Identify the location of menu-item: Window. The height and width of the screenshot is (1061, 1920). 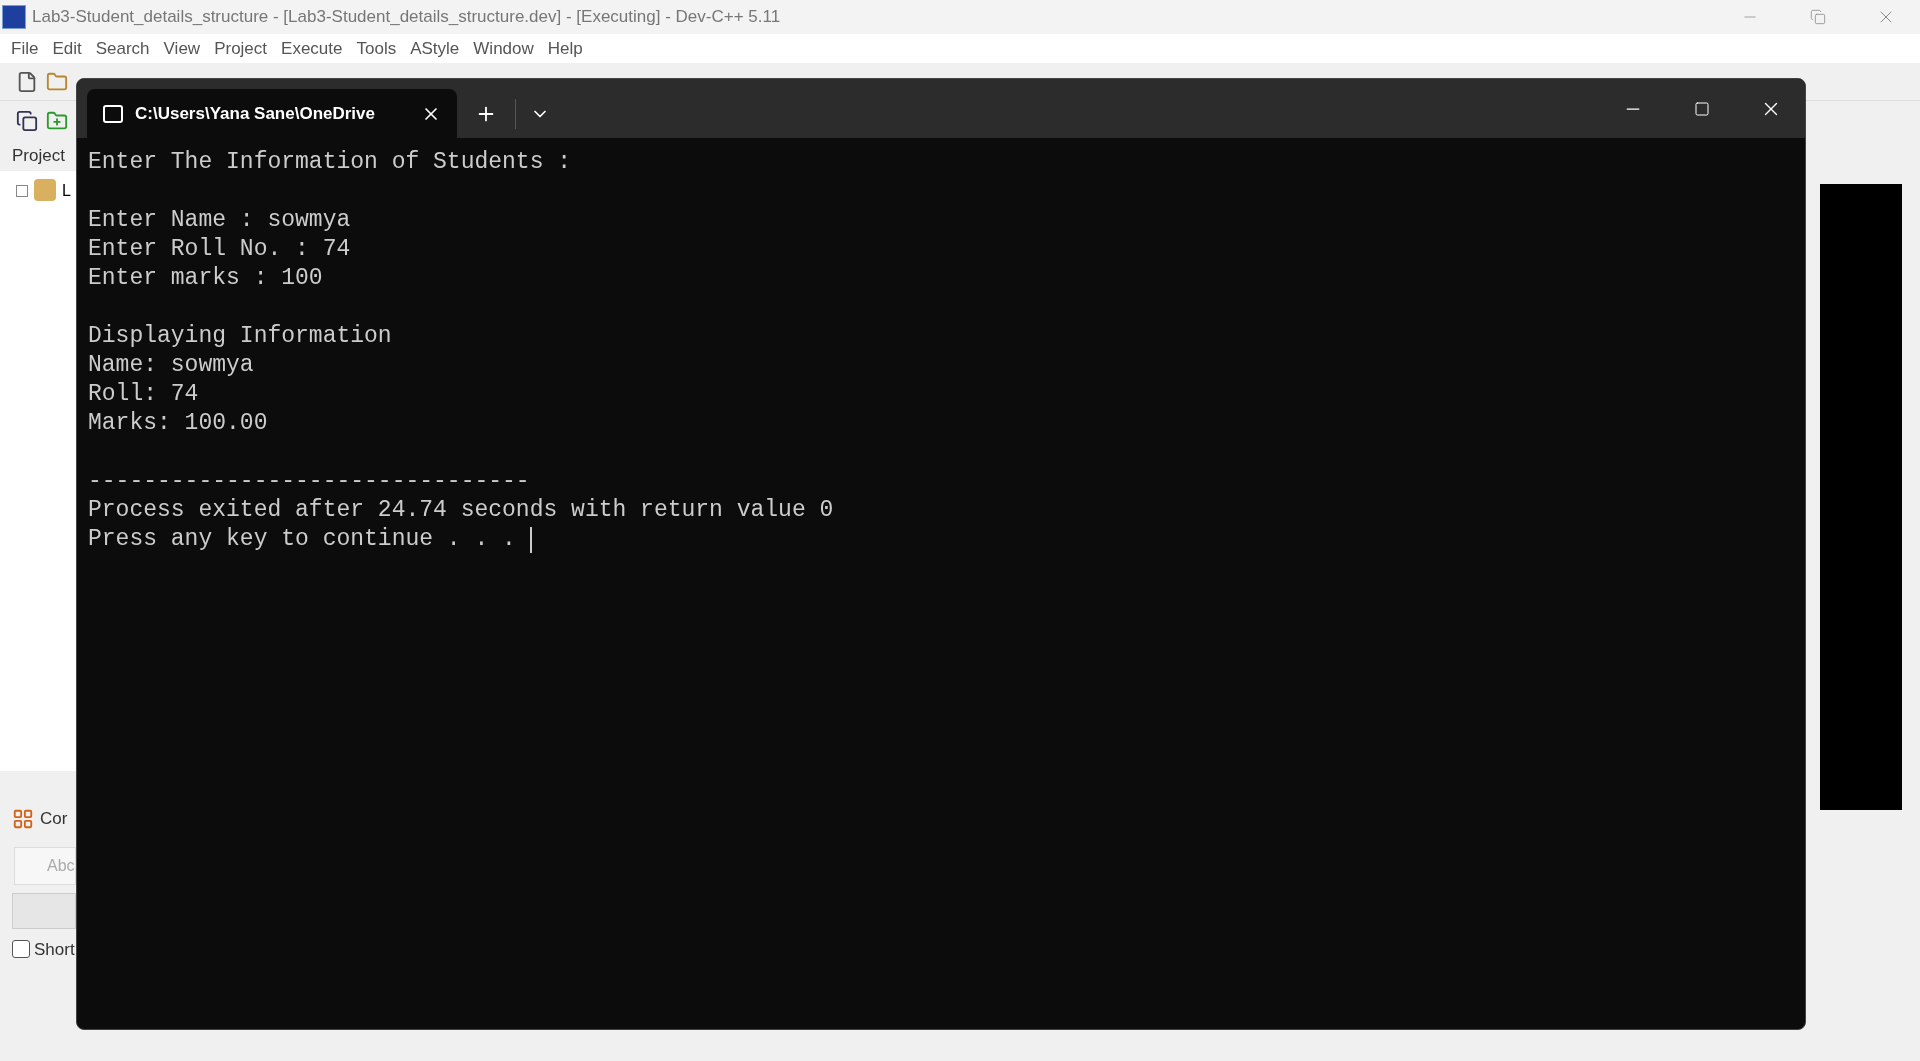
(503, 48).